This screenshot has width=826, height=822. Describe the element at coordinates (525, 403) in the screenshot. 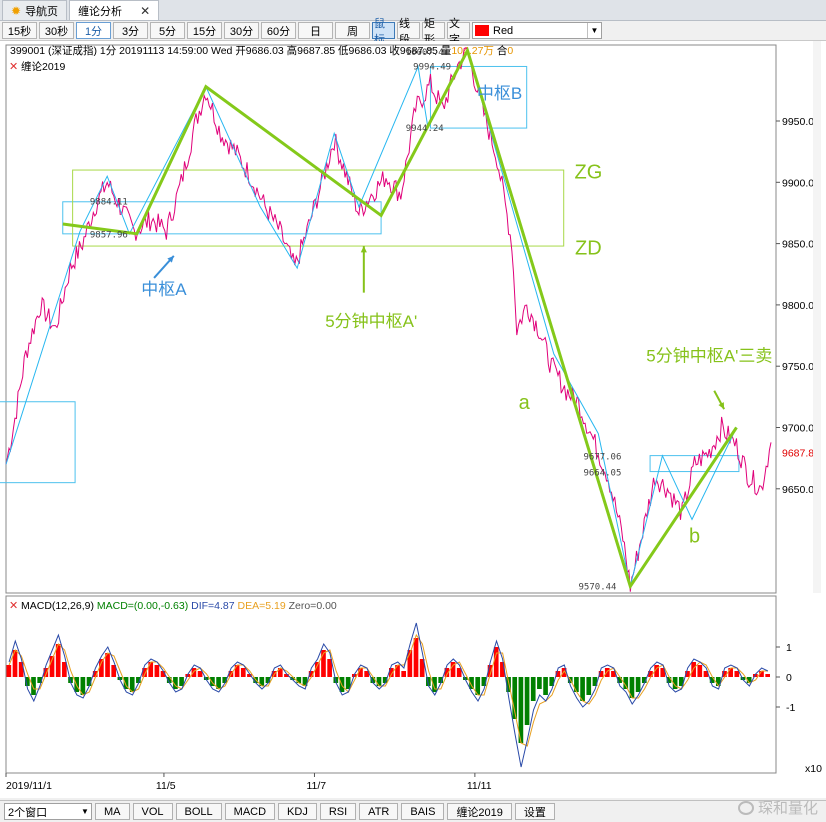

I see `annotation-label: a` at that location.